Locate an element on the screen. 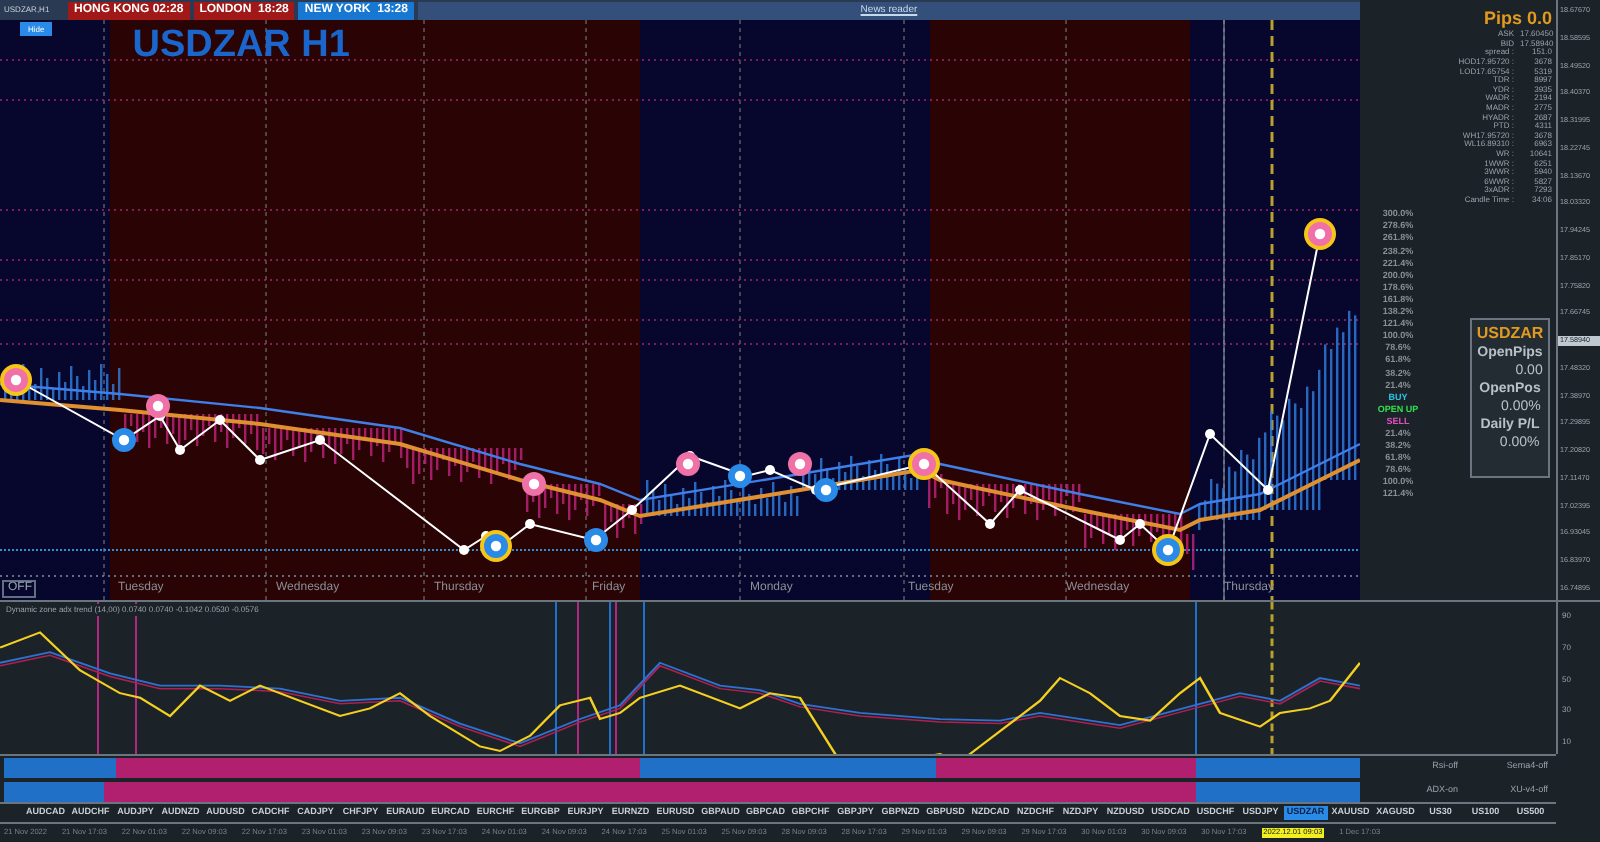 This screenshot has height=842, width=1600. chart-title: USDZAR H1 is located at coordinates (241, 46).